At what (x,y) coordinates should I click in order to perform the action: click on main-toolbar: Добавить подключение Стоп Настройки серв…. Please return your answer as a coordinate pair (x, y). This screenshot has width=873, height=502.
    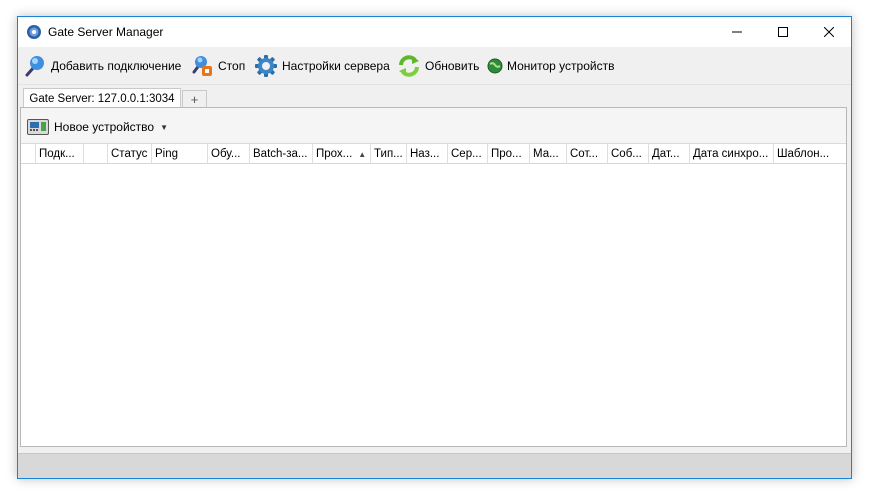
    Looking at the image, I should click on (434, 66).